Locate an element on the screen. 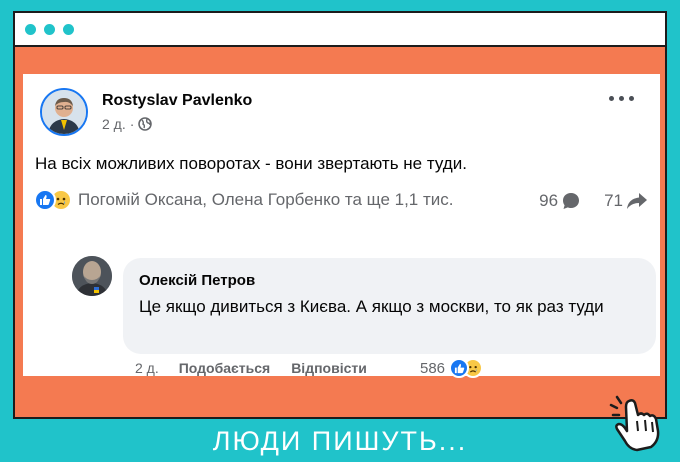  commenter-avatar is located at coordinates (92, 276).